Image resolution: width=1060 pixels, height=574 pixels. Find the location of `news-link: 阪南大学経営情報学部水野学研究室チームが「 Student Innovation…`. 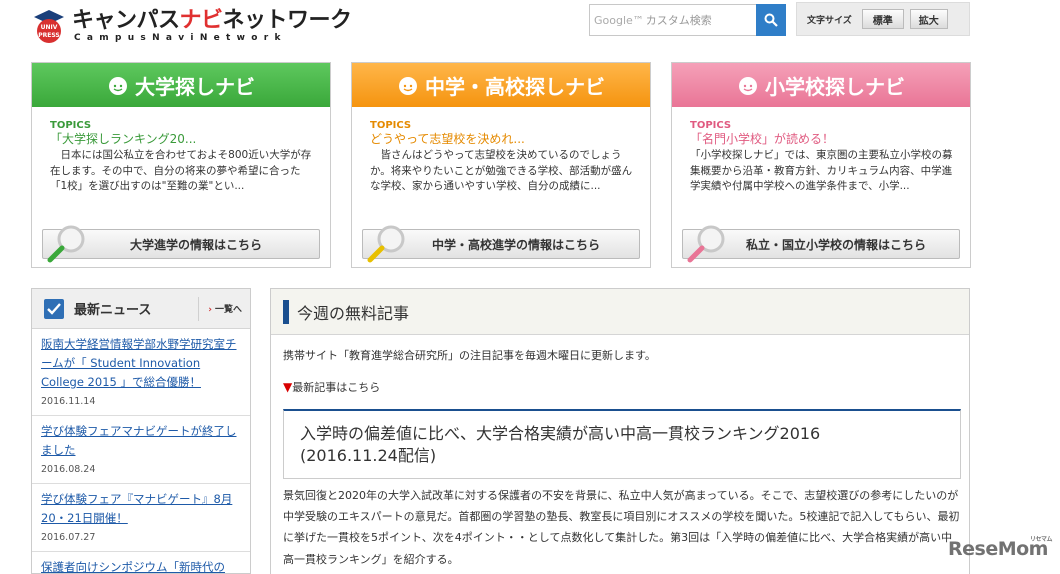

news-link: 阪南大学経営情報学部水野学研究室チームが「 Student Innovation… is located at coordinates (140, 363).